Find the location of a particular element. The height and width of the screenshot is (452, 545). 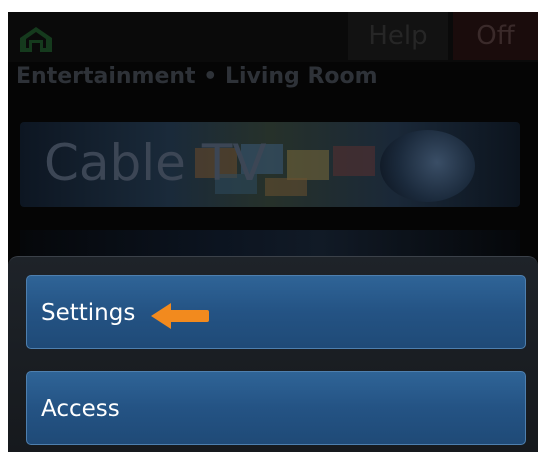

top-bar: Help Off is located at coordinates (273, 37).